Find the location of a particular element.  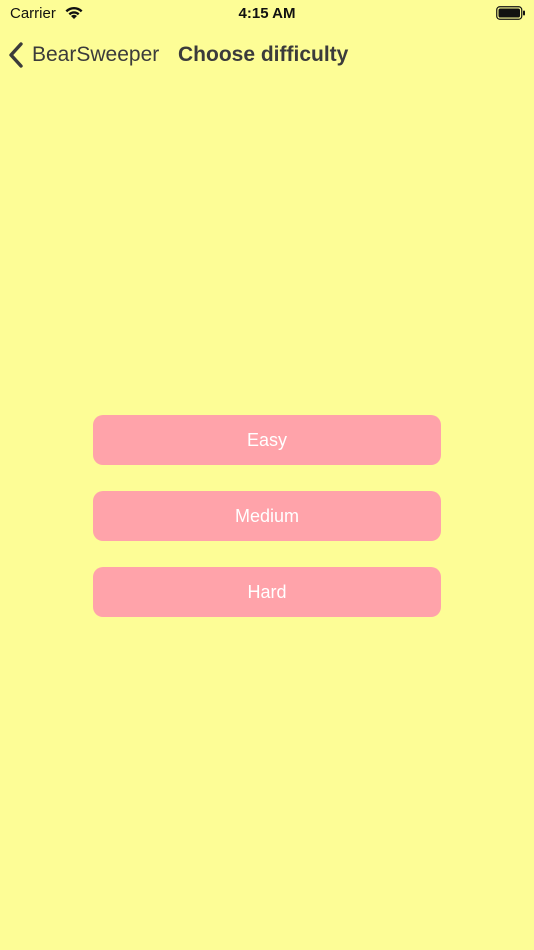

navigation-bar: BearSweeper Choose difficulty is located at coordinates (267, 55).